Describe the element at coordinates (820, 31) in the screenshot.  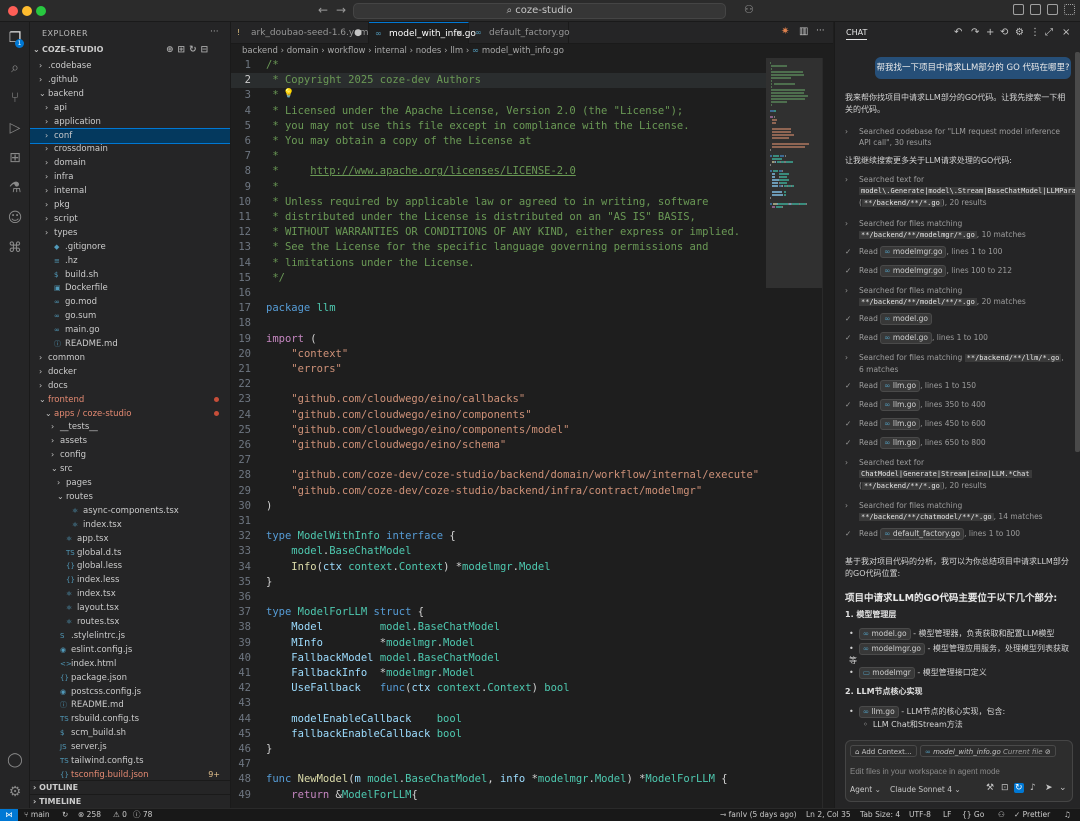
I see `more-actions-icon: ···` at that location.